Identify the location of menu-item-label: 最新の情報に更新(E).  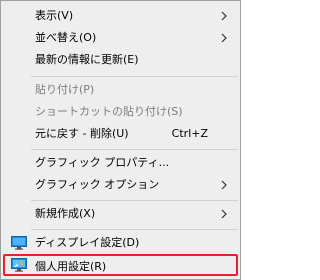
(87, 59).